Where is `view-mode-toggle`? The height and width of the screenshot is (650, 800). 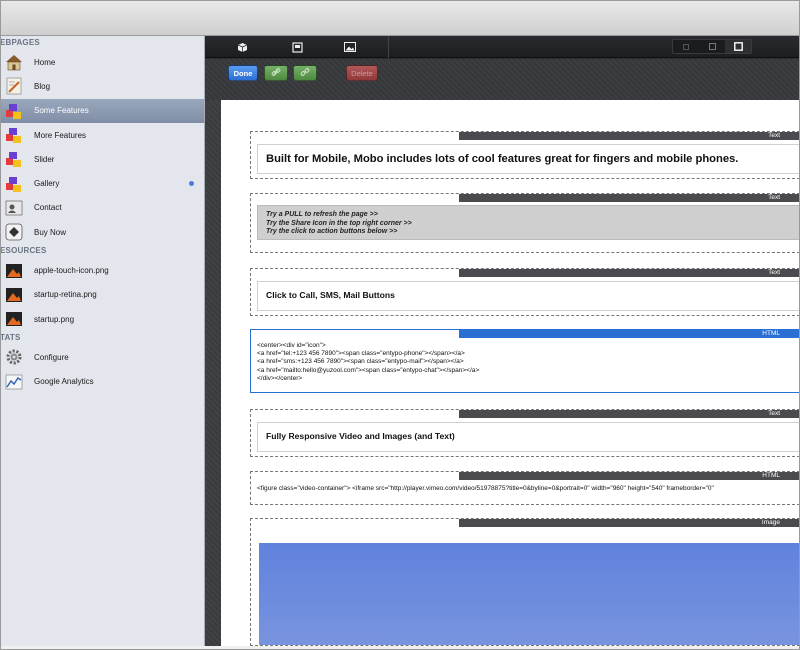 view-mode-toggle is located at coordinates (712, 46).